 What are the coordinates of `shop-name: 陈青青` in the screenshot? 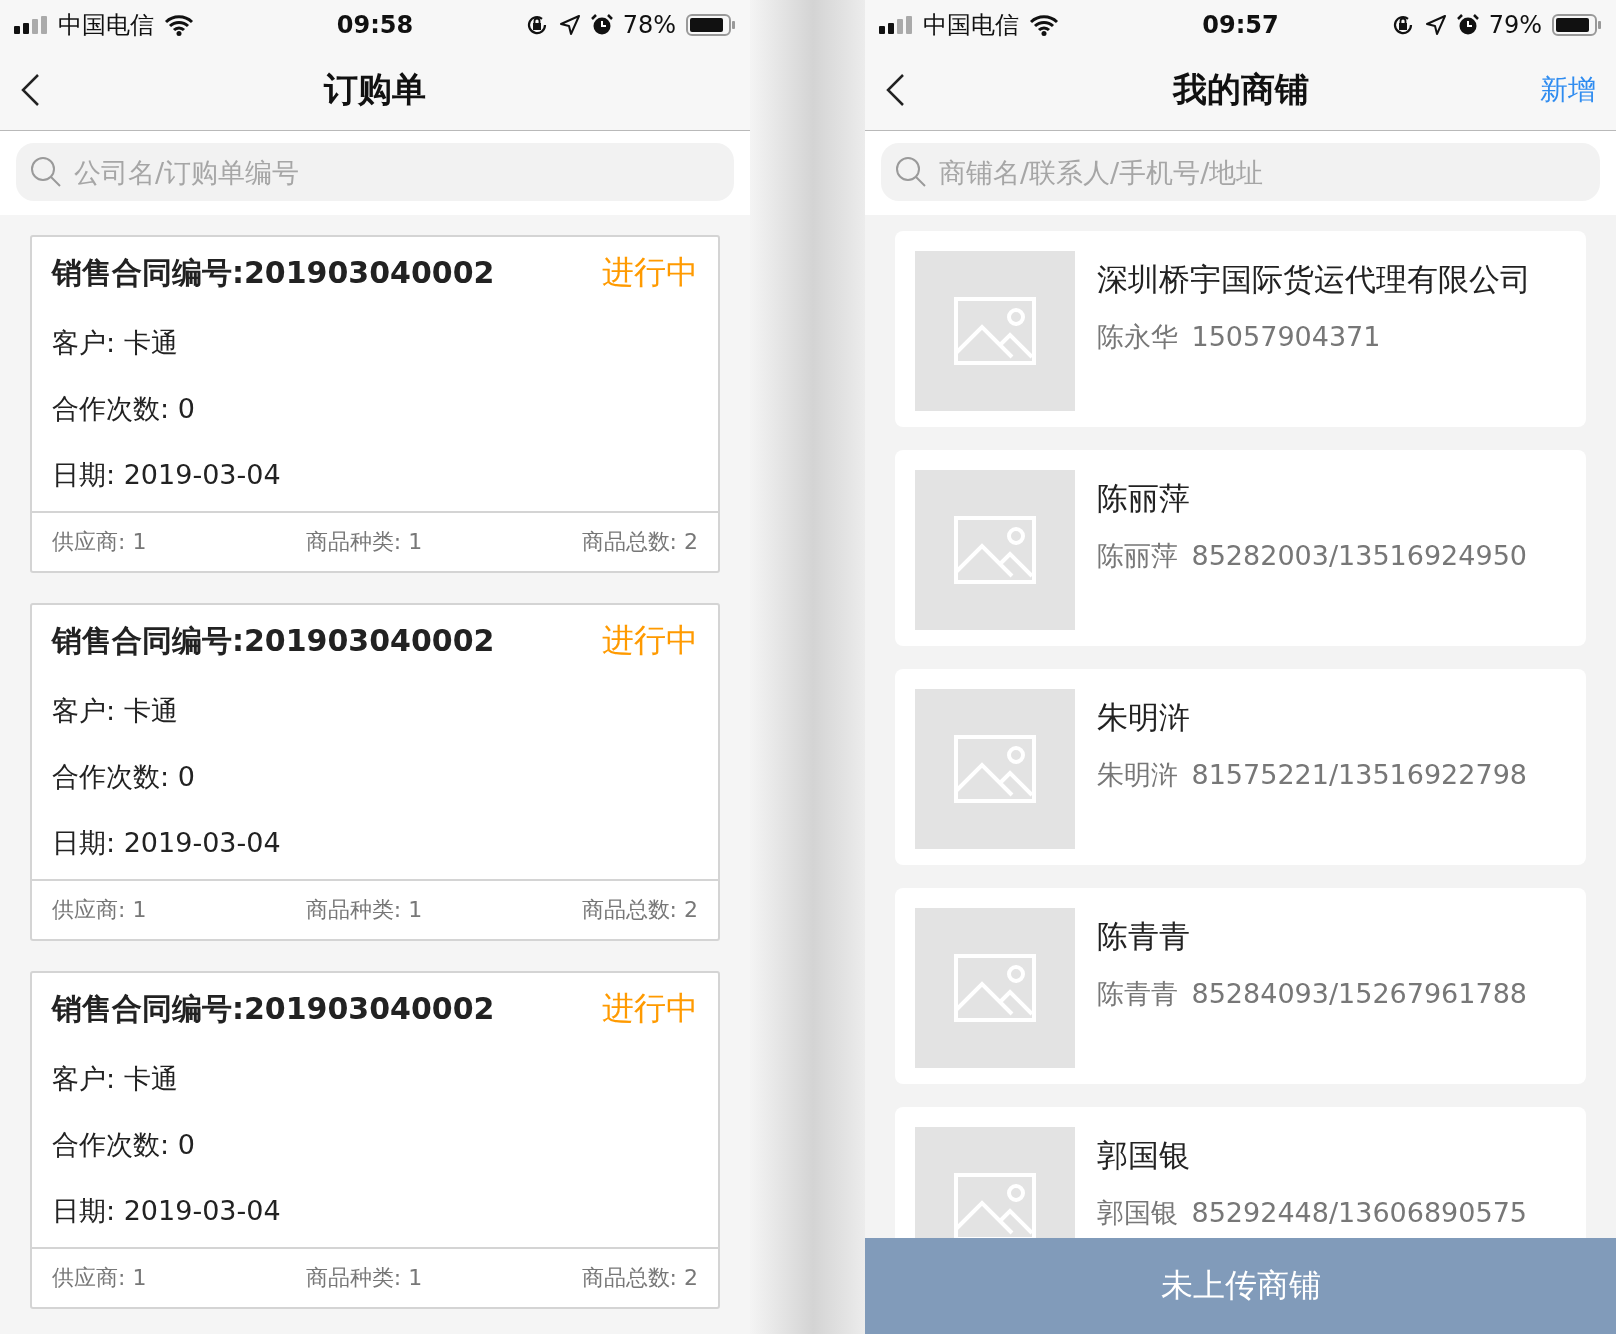 It's located at (1144, 936).